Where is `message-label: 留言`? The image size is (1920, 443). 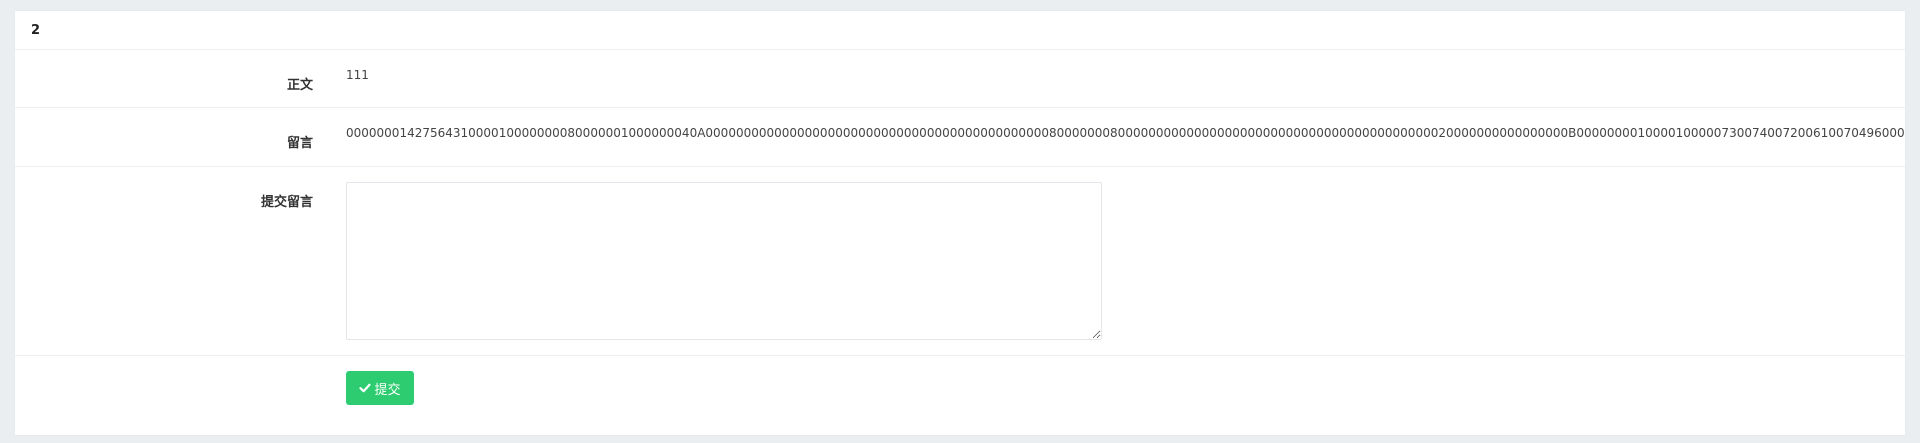 message-label: 留言 is located at coordinates (299, 143).